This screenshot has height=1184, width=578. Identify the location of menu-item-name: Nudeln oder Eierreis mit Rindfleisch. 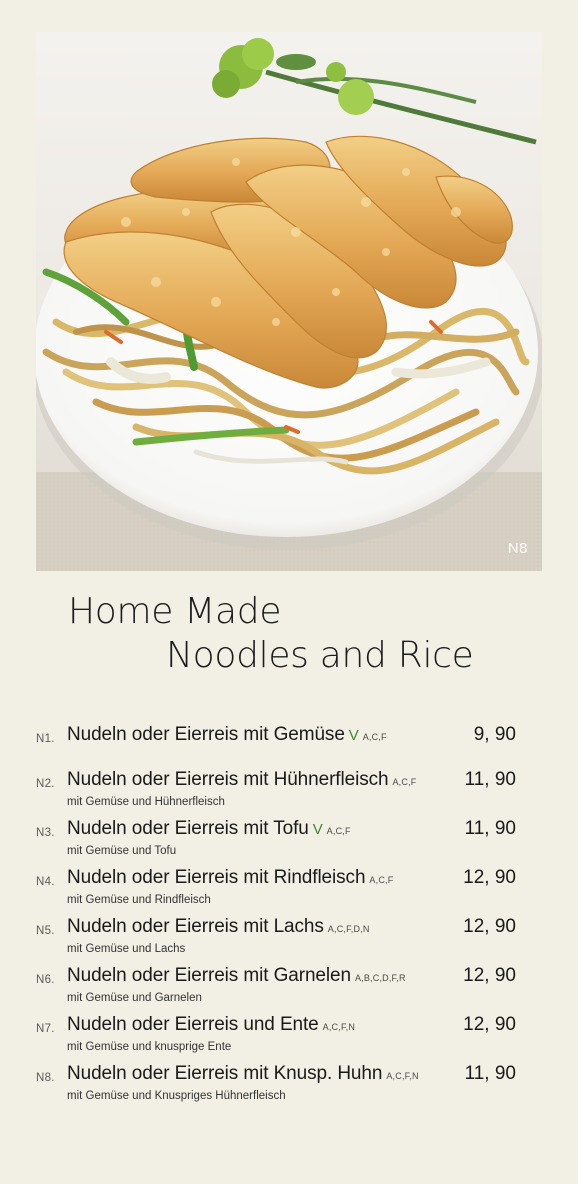
(216, 877).